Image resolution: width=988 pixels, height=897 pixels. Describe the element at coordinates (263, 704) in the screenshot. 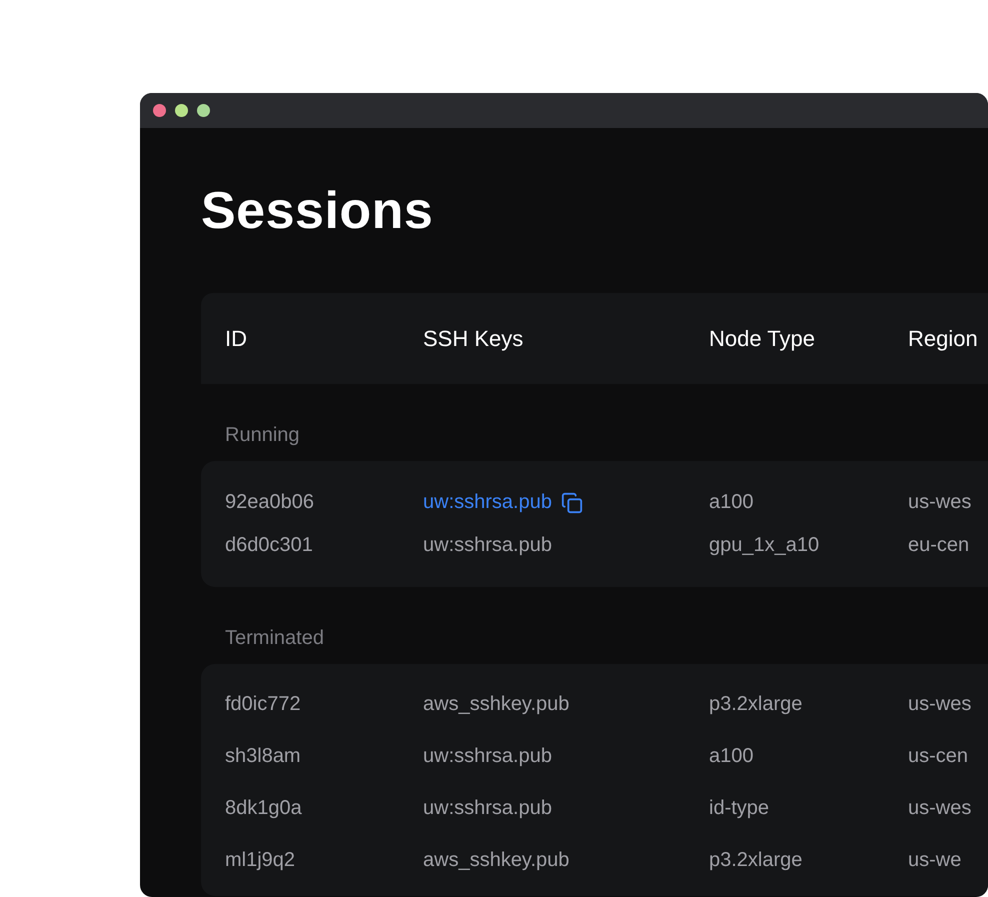

I see `table-cell: fd0ic772` at that location.